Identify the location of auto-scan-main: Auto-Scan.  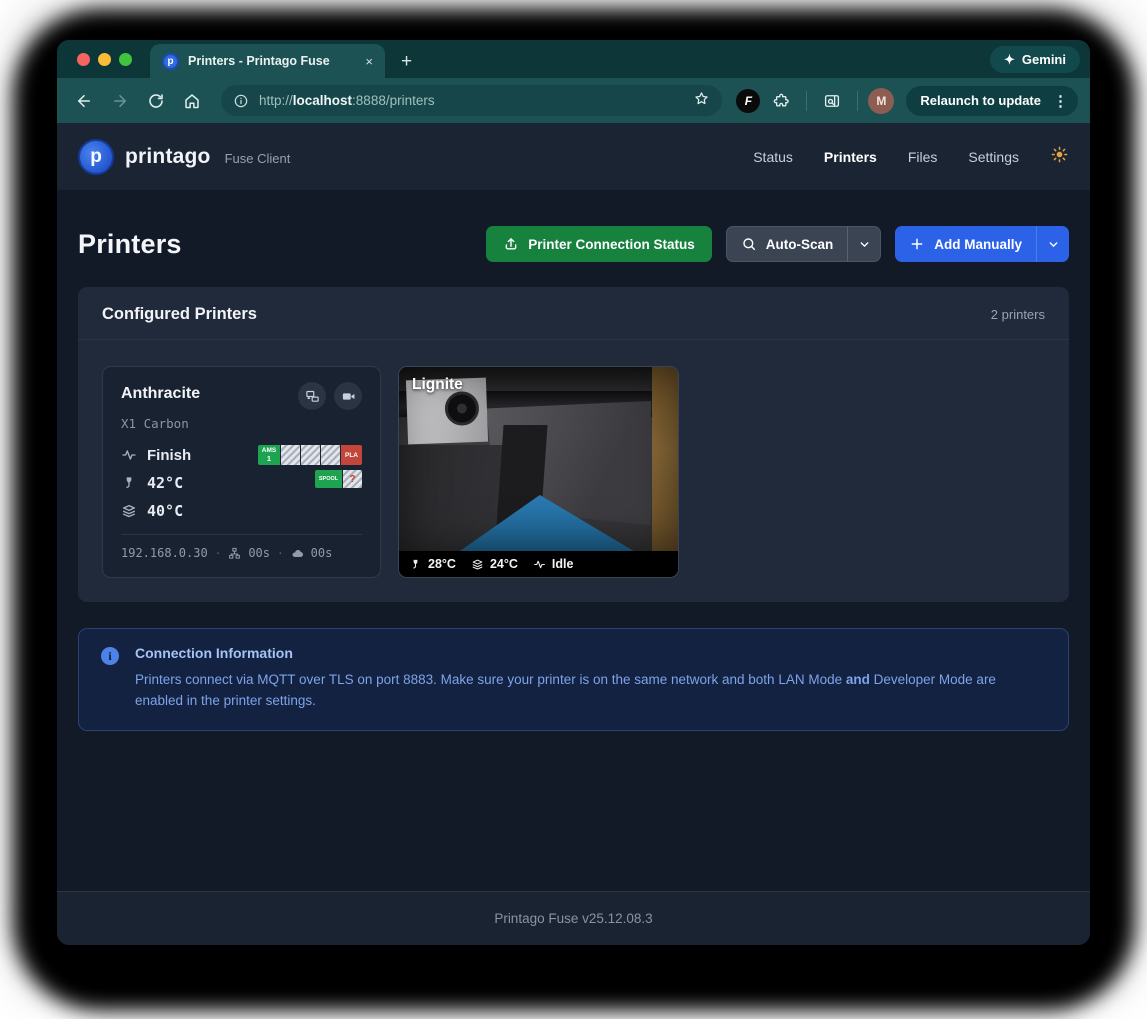
(787, 244).